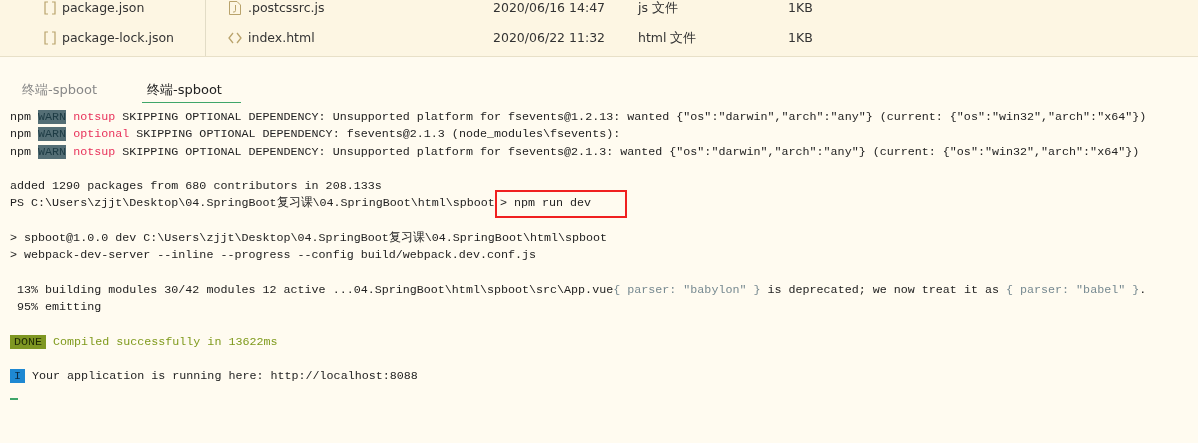  Describe the element at coordinates (370, 38) in the screenshot. I see `file-name: index.html` at that location.